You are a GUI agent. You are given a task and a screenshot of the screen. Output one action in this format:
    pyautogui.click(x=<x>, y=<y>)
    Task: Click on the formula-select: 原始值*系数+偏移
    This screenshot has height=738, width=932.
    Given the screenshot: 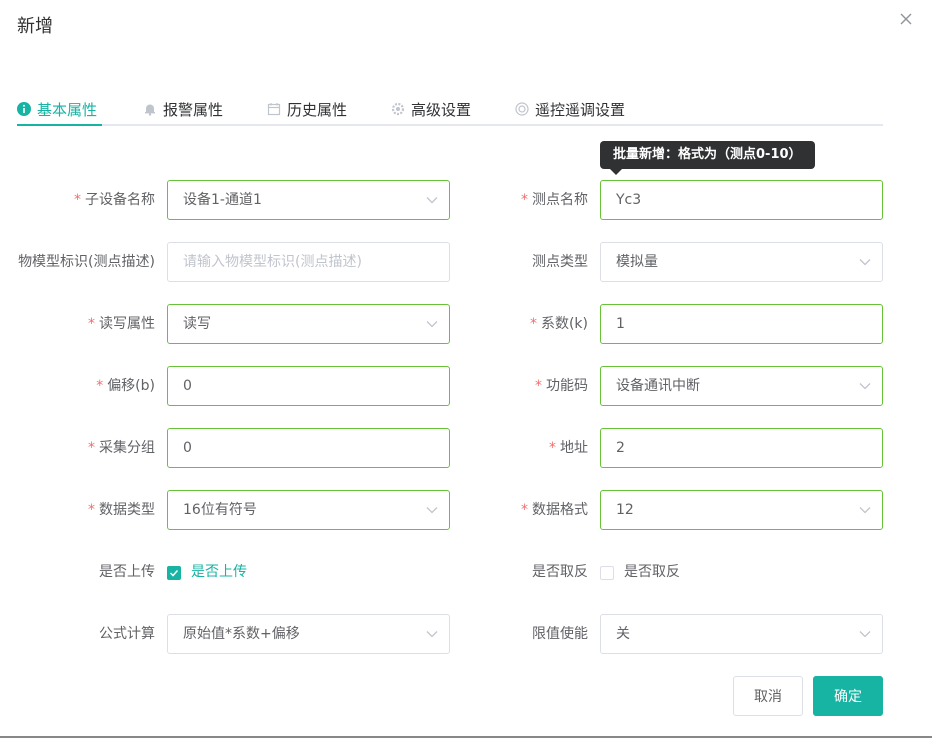 What is the action you would take?
    pyautogui.click(x=308, y=634)
    